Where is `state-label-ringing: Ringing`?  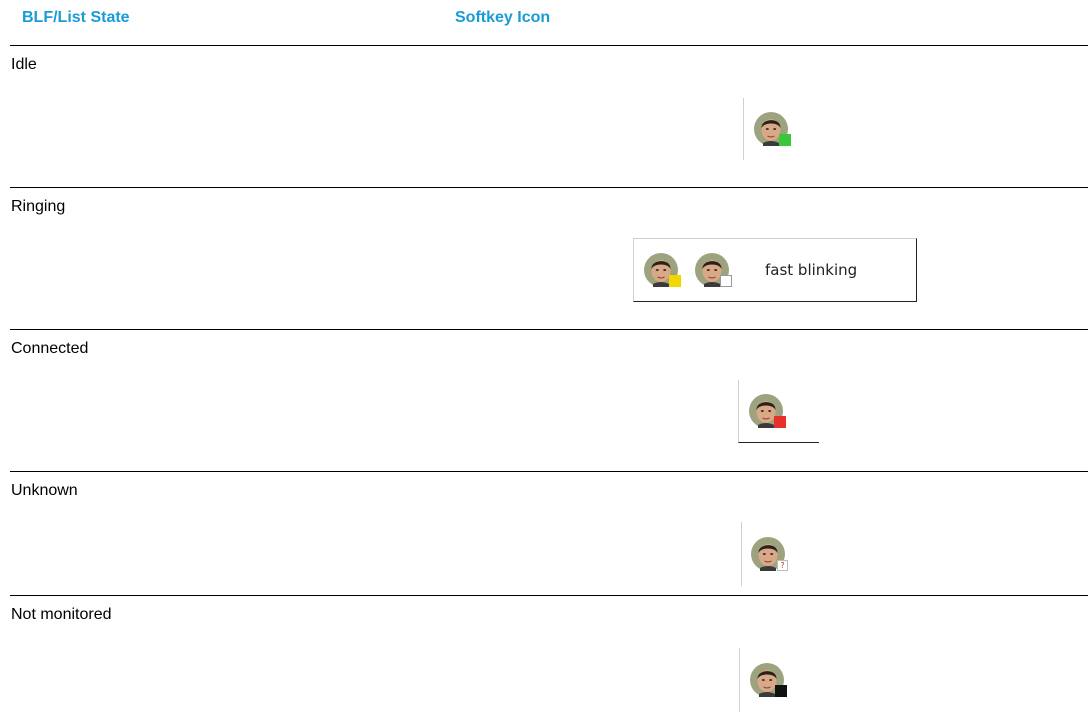
state-label-ringing: Ringing is located at coordinates (38, 206).